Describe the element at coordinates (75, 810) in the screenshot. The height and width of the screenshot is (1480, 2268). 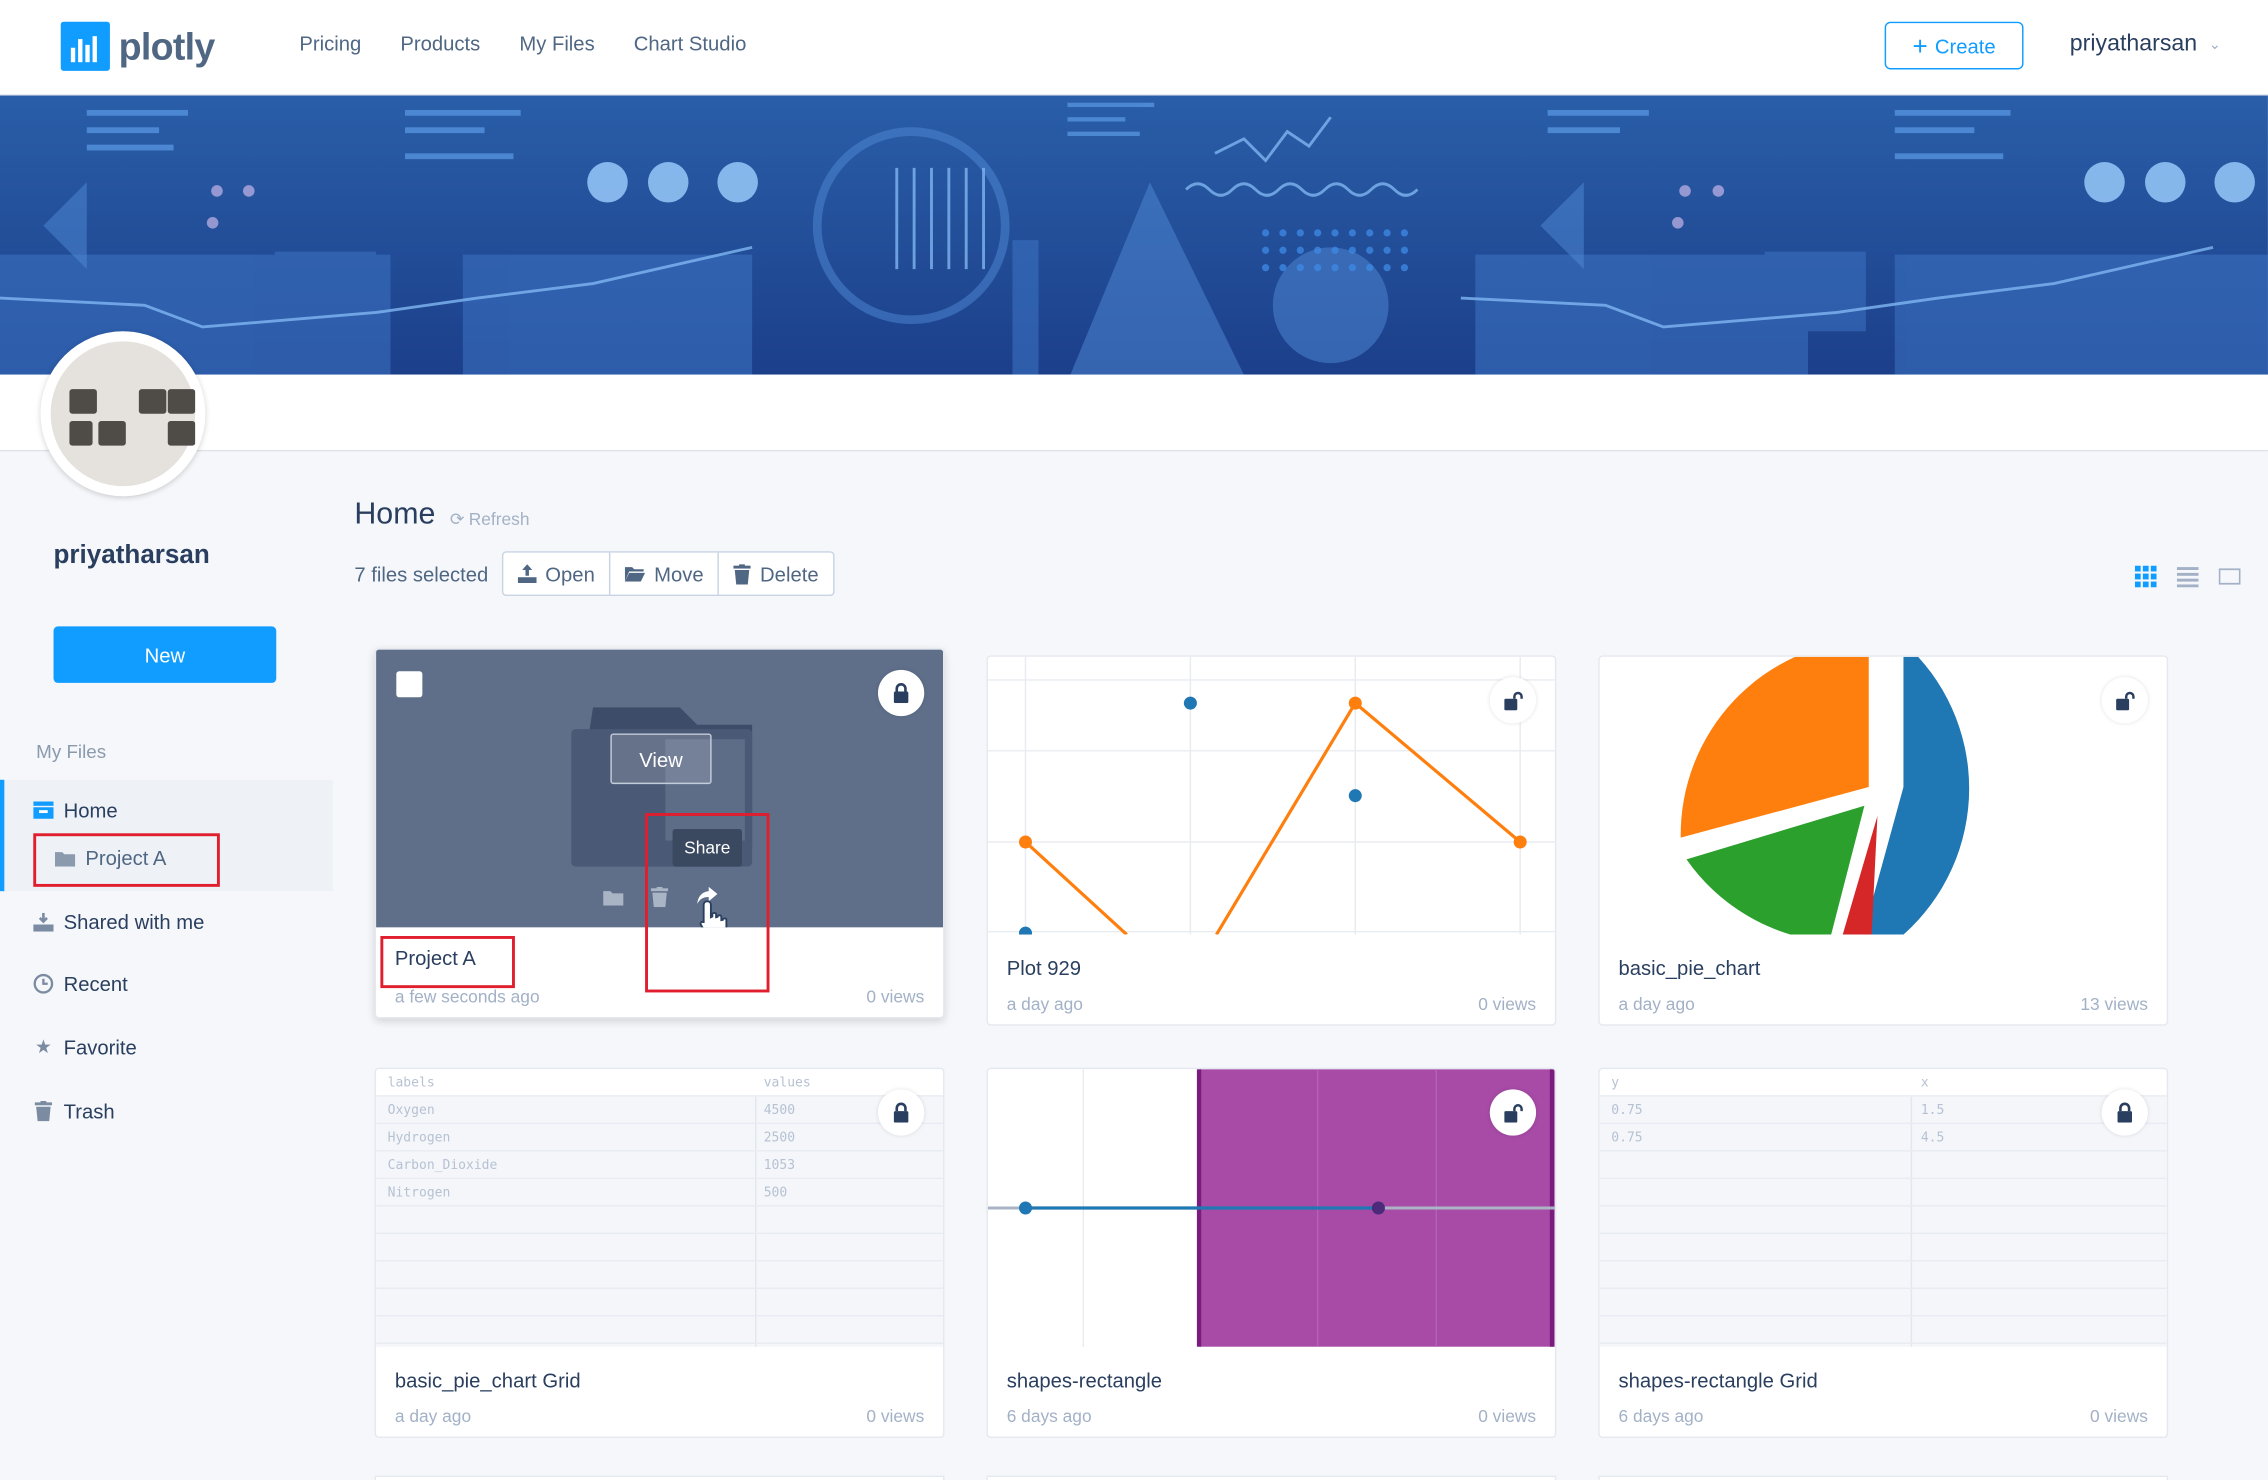
I see `sidebar-item-home: Home` at that location.